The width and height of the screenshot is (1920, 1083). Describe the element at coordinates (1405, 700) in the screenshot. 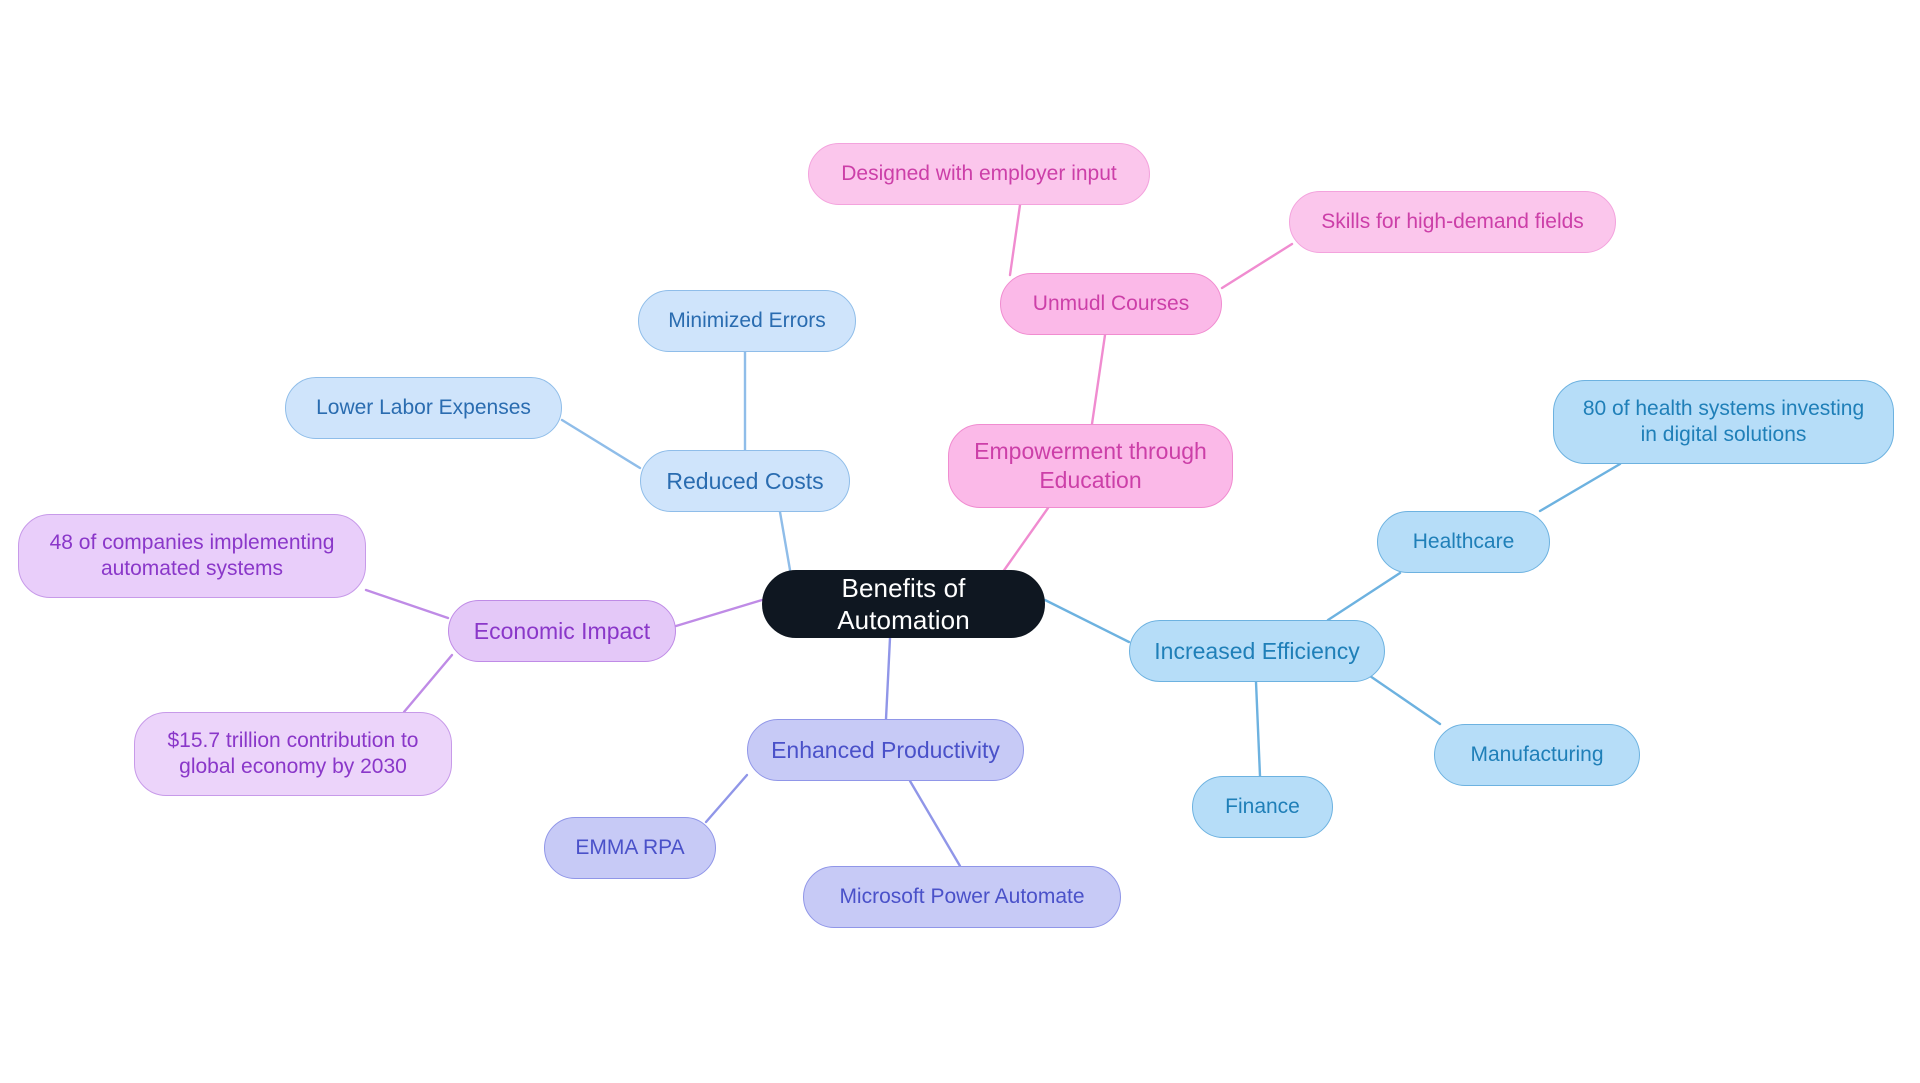

I see `edge-efficiency-manufacturing` at that location.